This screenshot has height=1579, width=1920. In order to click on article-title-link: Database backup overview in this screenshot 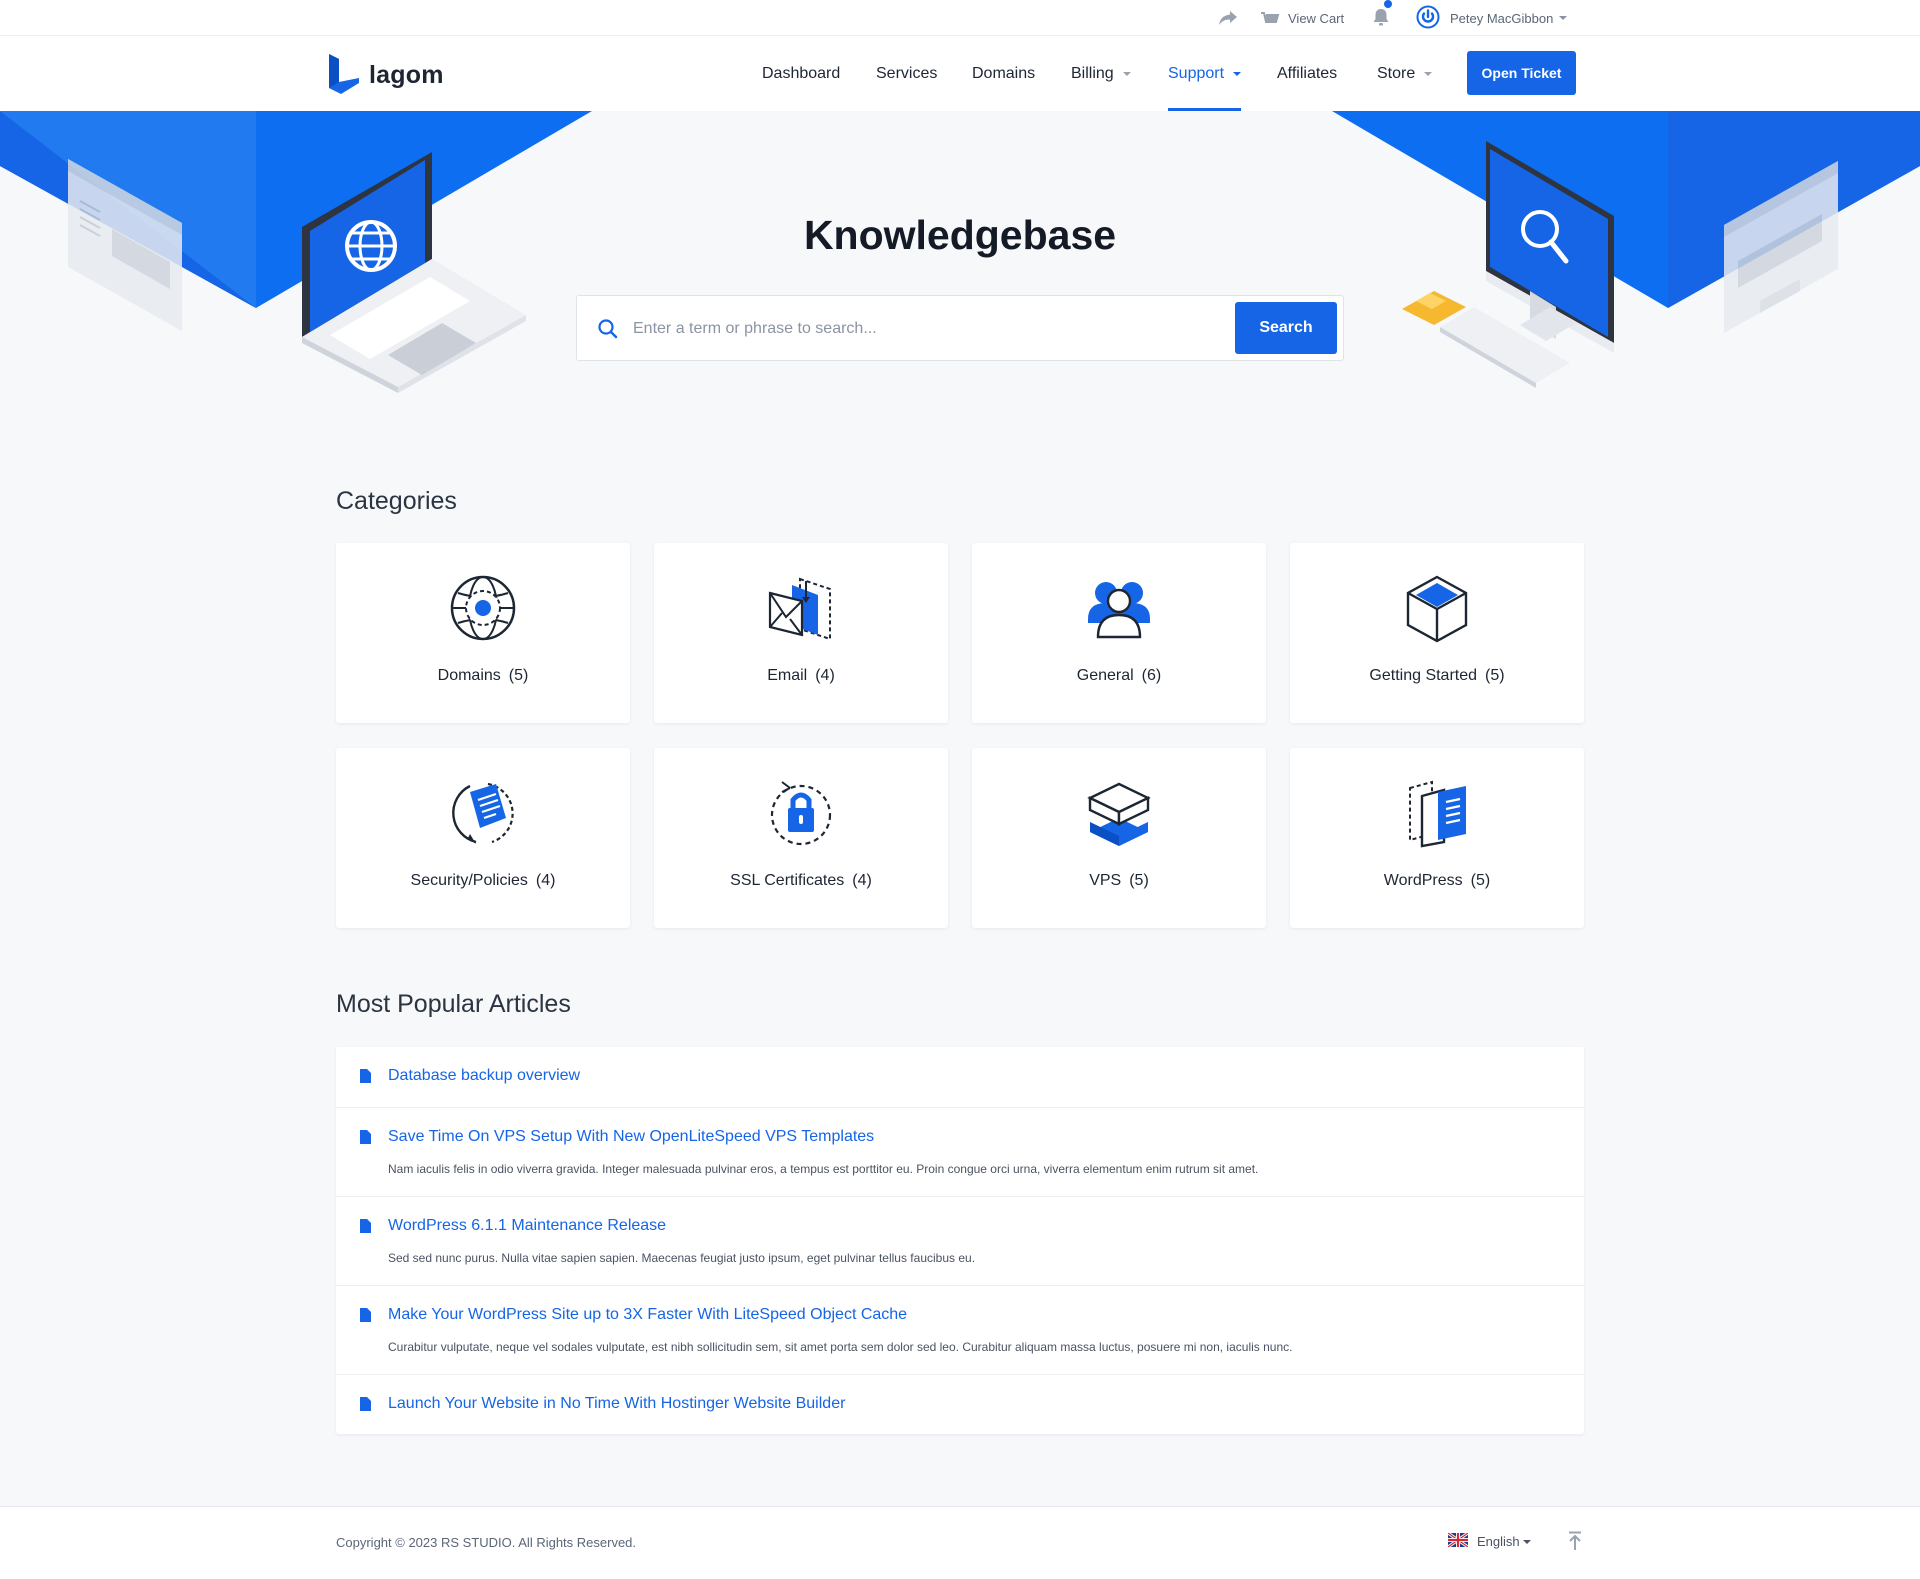, I will do `click(484, 1076)`.